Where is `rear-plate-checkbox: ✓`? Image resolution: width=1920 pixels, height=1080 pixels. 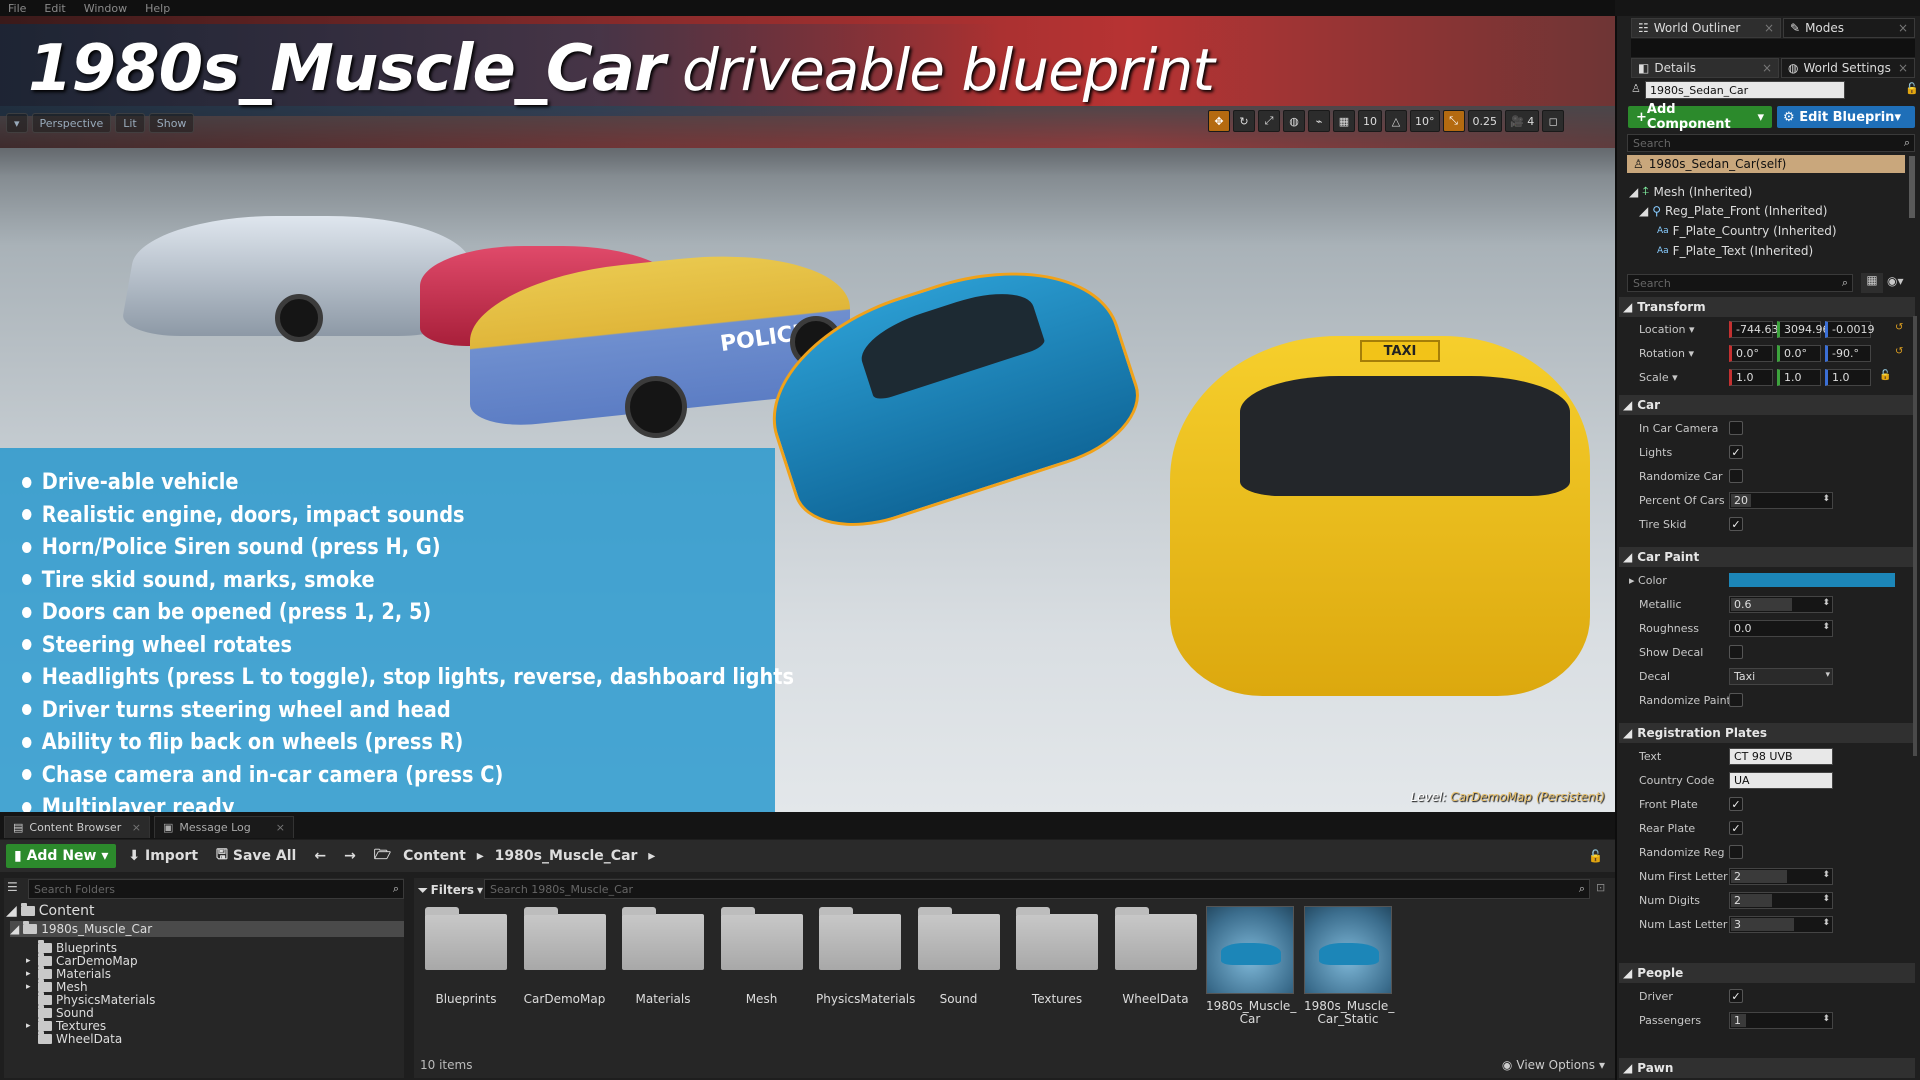
rear-plate-checkbox: ✓ is located at coordinates (1736, 828).